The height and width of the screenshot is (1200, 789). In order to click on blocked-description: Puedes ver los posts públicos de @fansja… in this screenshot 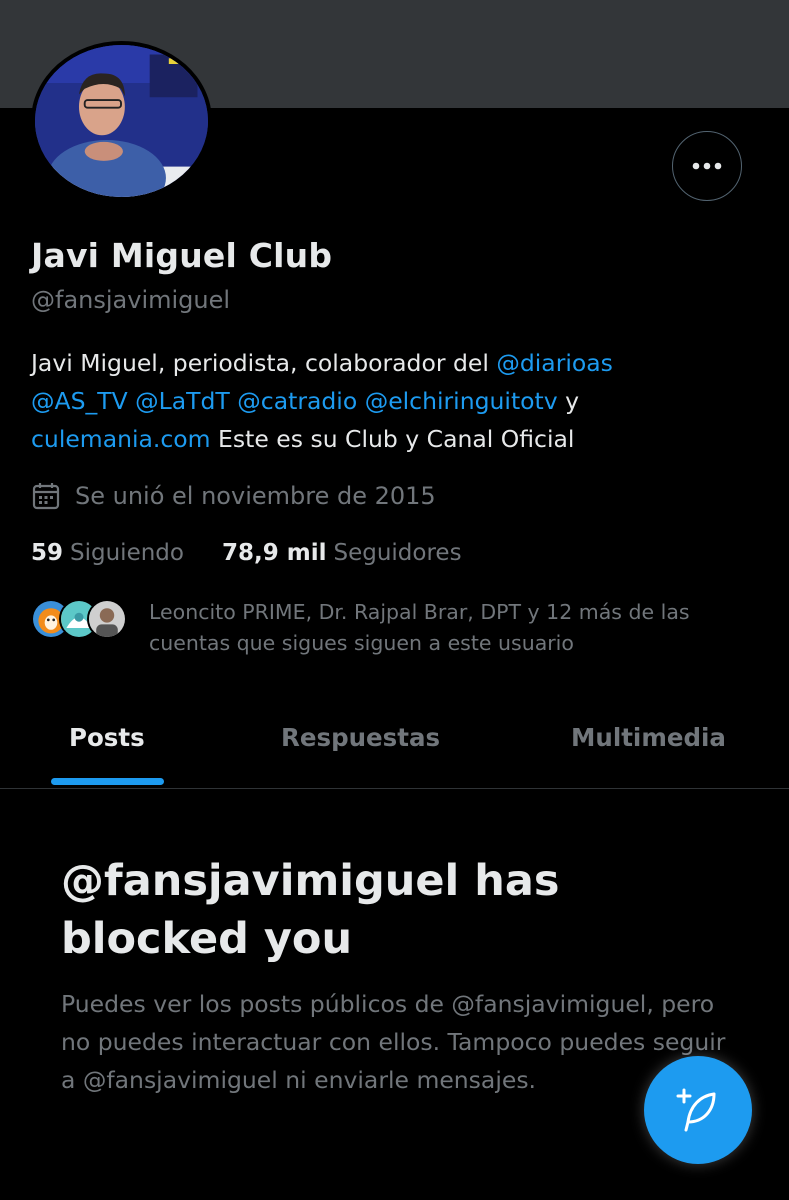, I will do `click(393, 1042)`.